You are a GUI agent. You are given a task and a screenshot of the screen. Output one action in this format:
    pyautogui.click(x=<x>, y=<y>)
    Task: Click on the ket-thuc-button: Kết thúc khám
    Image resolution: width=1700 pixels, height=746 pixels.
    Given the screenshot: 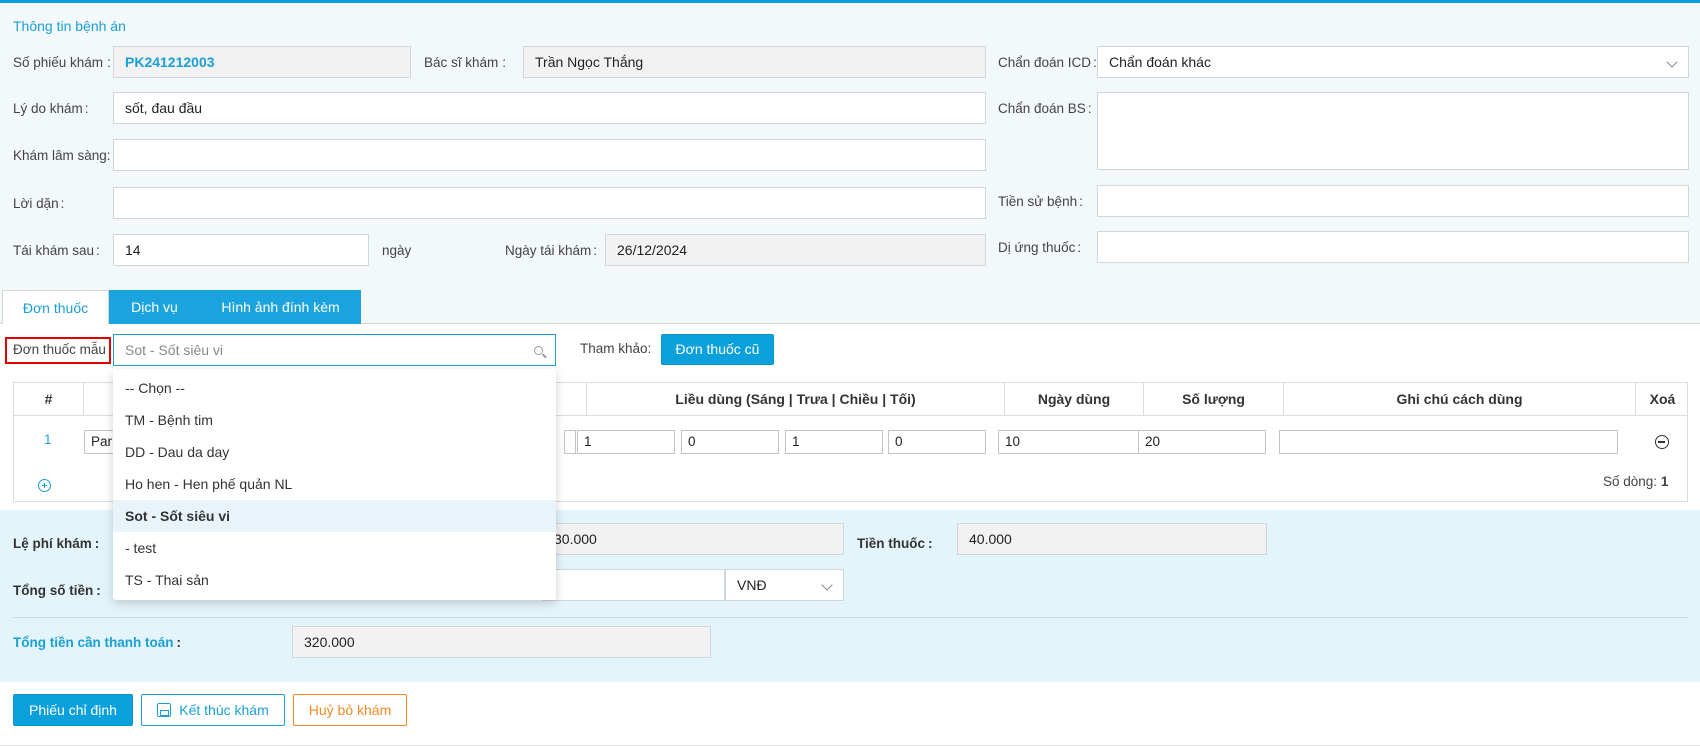 What is the action you would take?
    pyautogui.click(x=213, y=710)
    